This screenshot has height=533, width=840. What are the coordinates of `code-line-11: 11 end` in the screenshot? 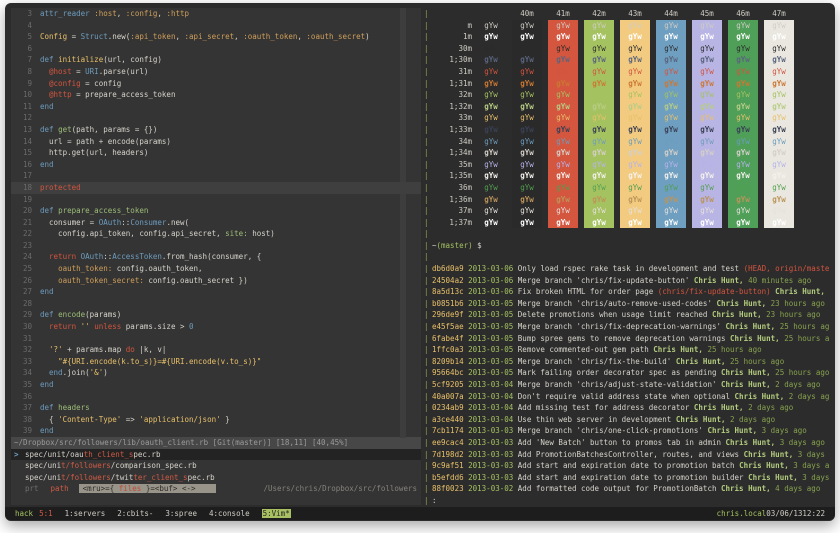 It's located at (216, 107).